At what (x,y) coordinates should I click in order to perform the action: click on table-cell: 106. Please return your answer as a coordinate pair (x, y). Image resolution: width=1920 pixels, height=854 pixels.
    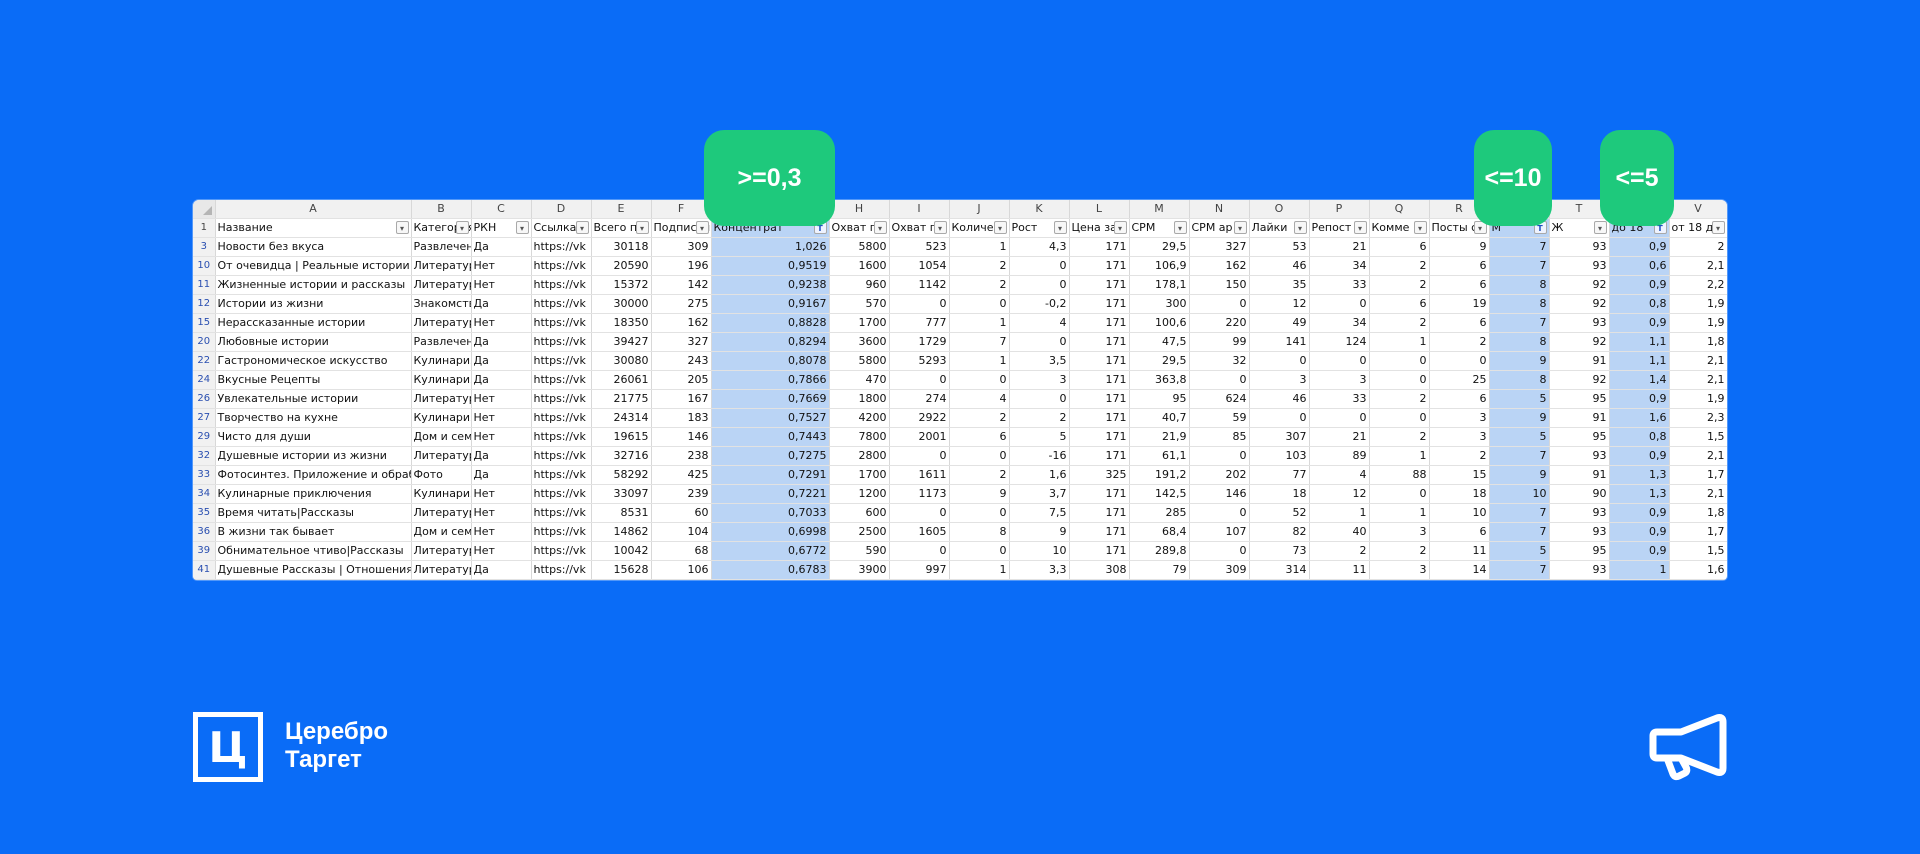
    Looking at the image, I should click on (681, 570).